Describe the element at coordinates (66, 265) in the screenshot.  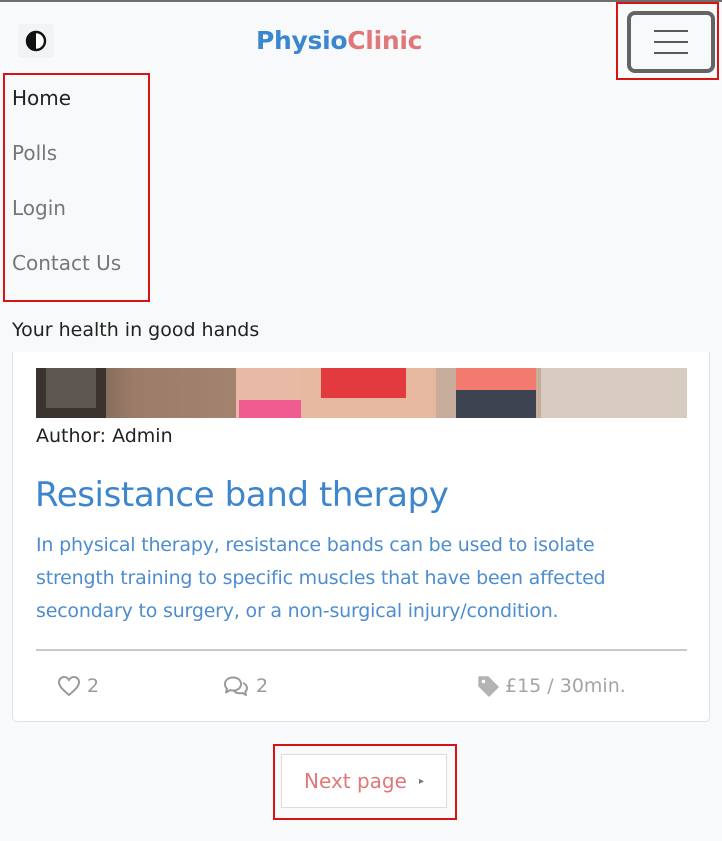
I see `nav-item-contact-us: Contact Us` at that location.